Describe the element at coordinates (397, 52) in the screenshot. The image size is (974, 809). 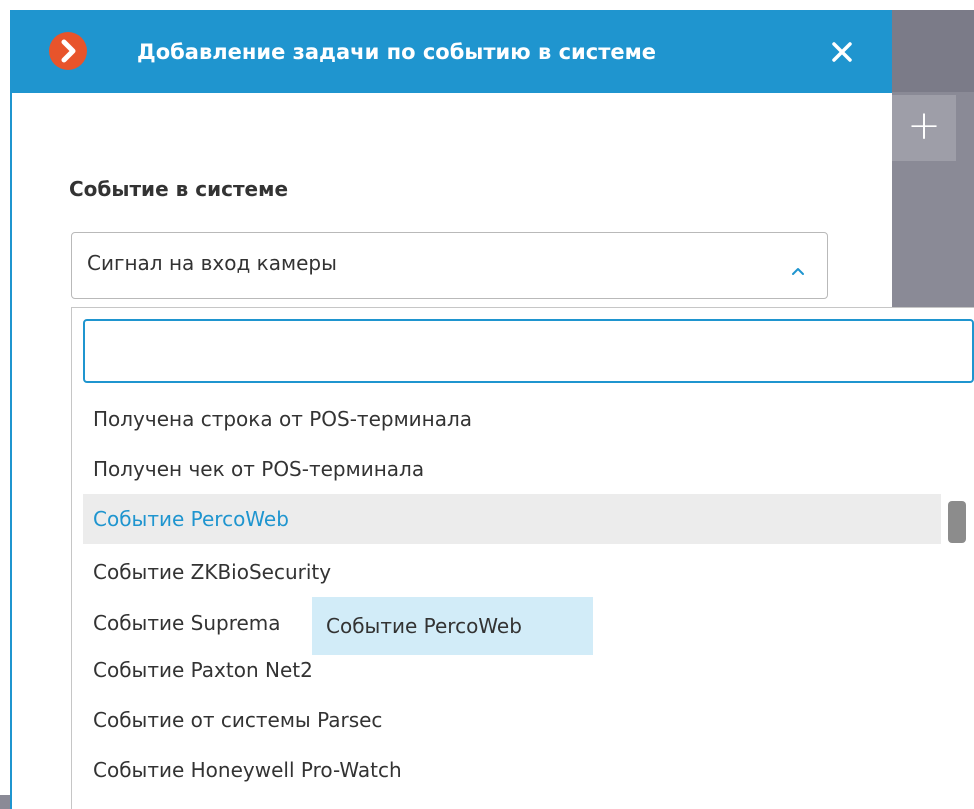
I see `dialog-title: Добавление задачи по событию в системе` at that location.